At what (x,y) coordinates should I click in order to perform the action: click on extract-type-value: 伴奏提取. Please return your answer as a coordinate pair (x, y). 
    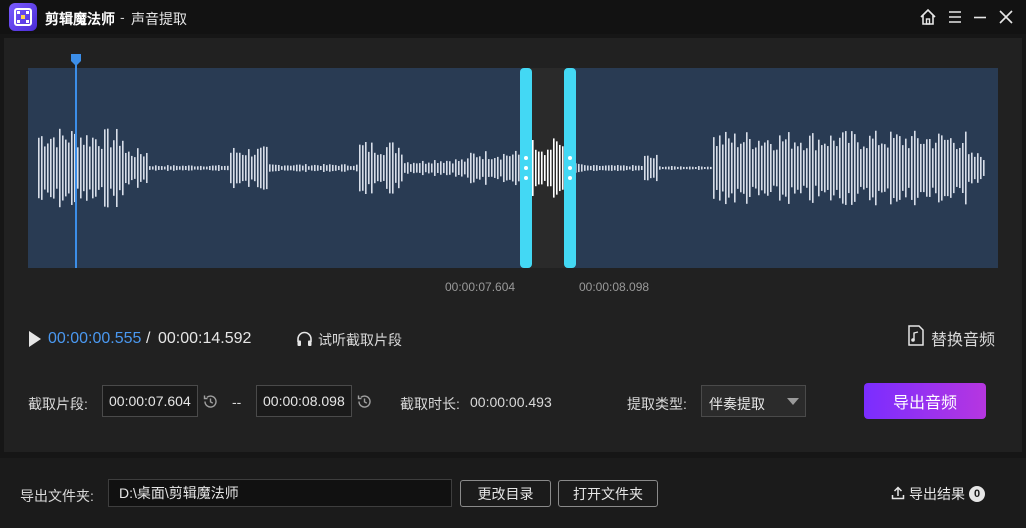
    Looking at the image, I should click on (737, 404).